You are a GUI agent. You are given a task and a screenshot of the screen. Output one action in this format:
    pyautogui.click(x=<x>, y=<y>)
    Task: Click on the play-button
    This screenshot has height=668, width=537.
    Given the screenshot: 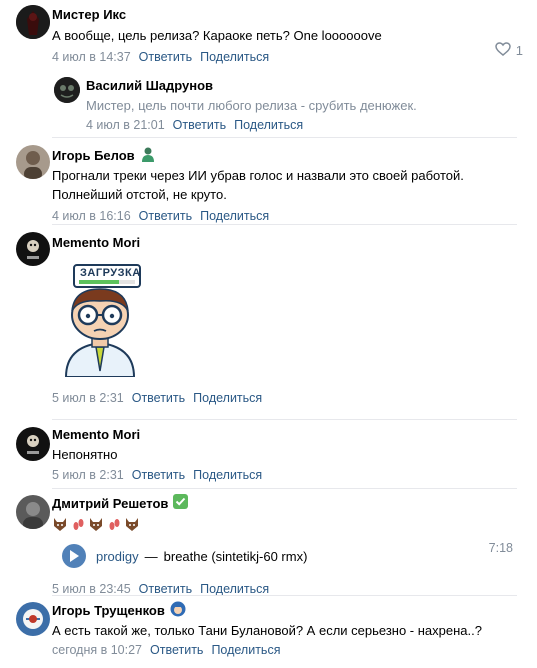 What is the action you would take?
    pyautogui.click(x=74, y=556)
    